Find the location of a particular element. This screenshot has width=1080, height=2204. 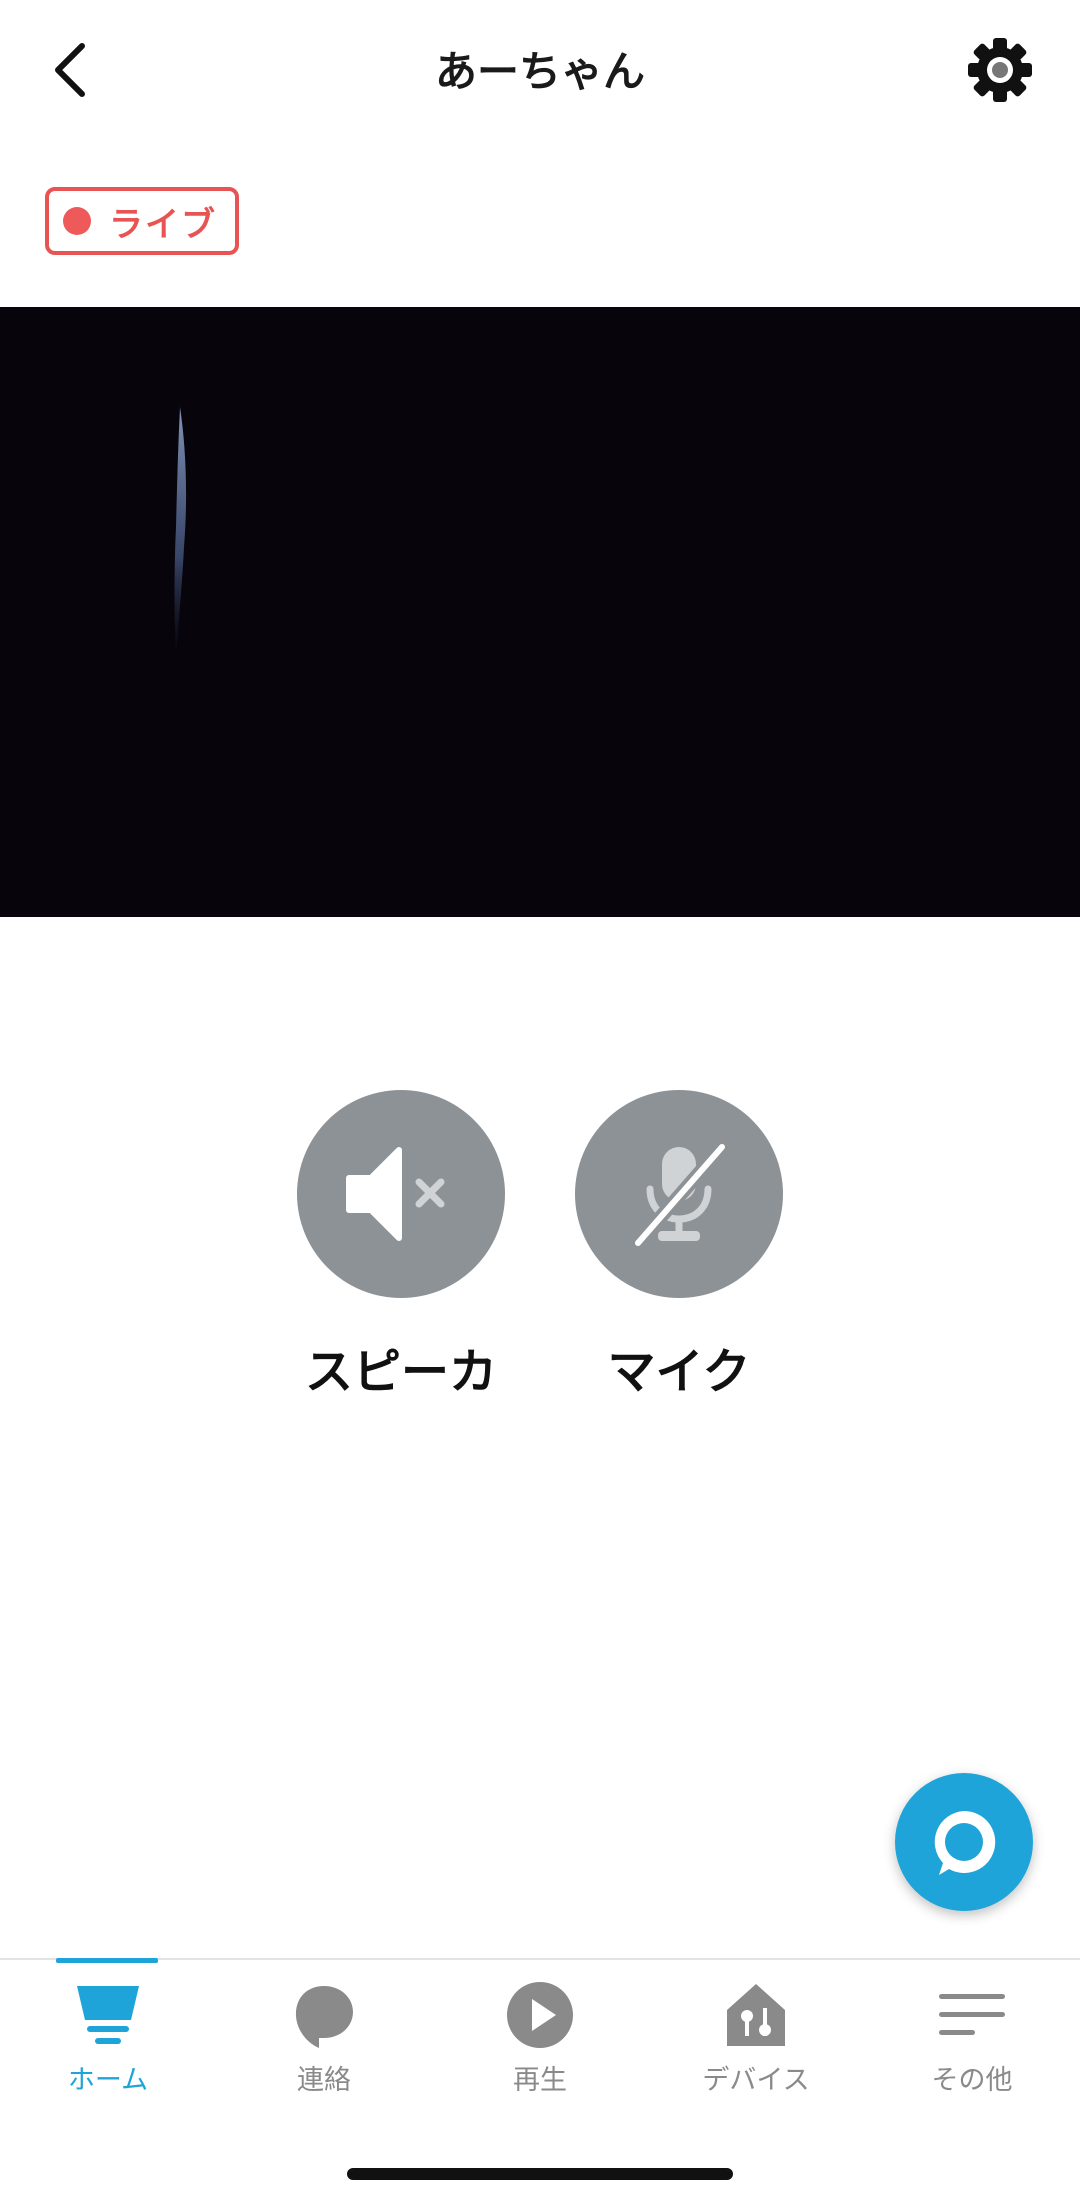

play-icon is located at coordinates (540, 2015).